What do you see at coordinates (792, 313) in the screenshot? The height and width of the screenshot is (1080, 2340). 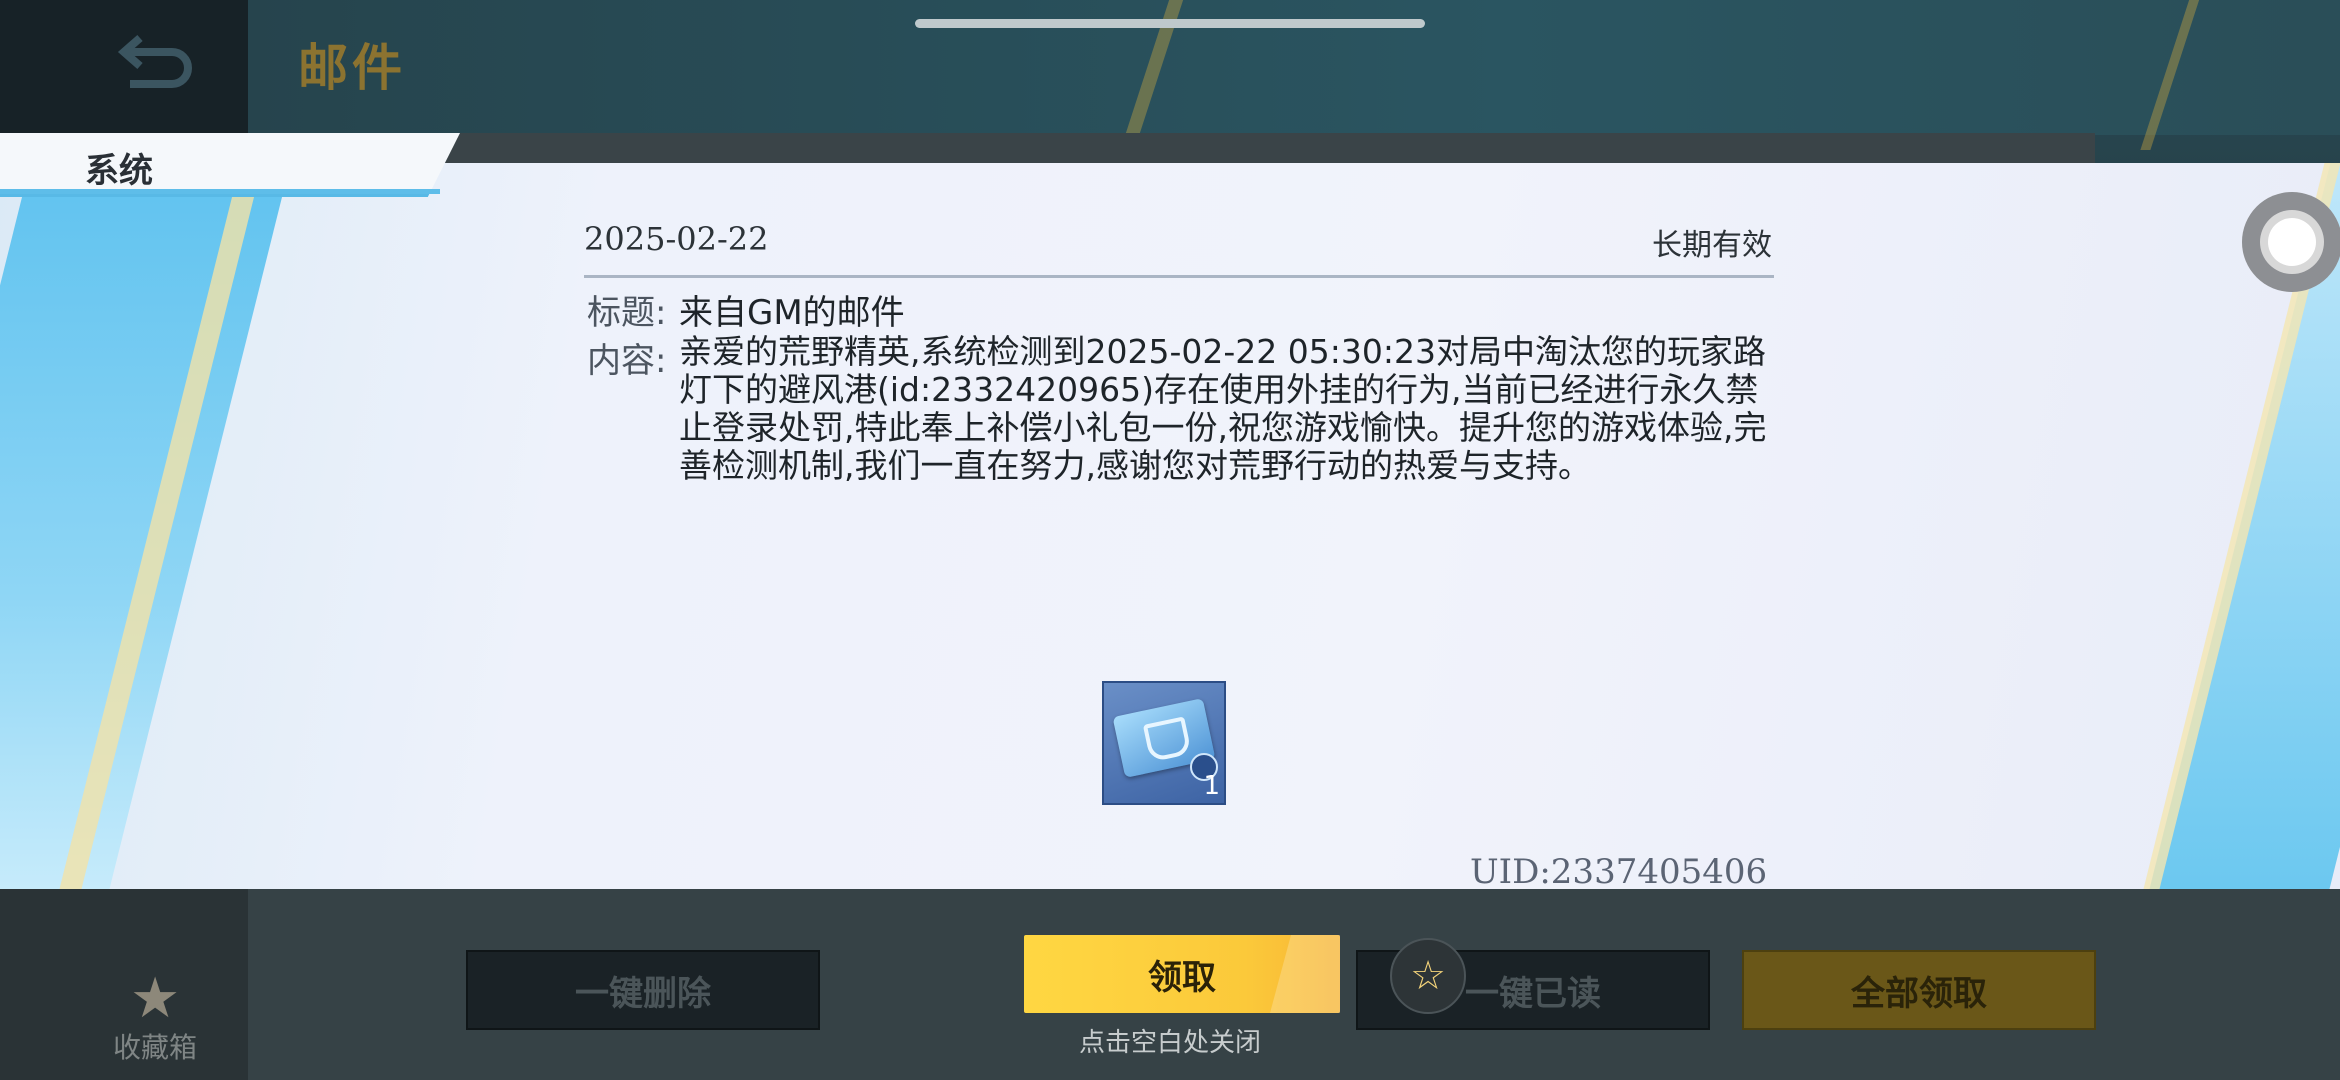 I see `mail-title: 来自GM的邮件` at bounding box center [792, 313].